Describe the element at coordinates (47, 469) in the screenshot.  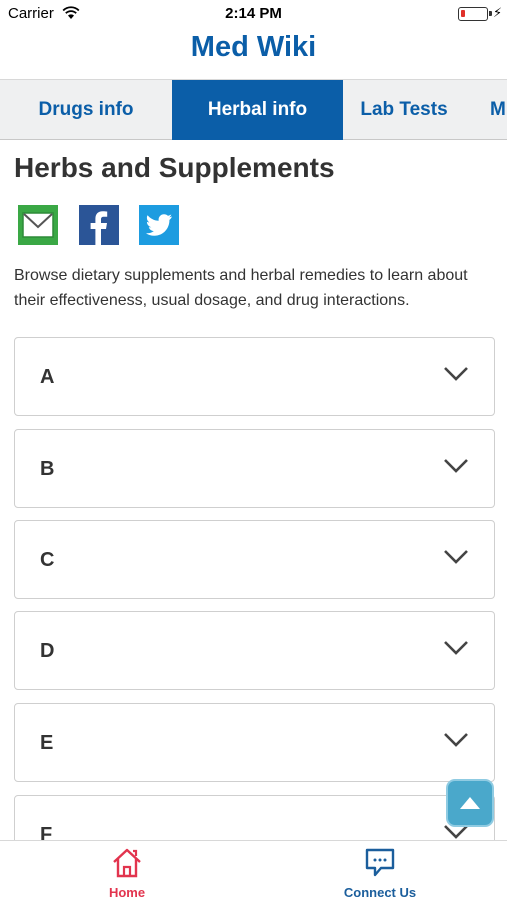
I see `accordion-label: B` at that location.